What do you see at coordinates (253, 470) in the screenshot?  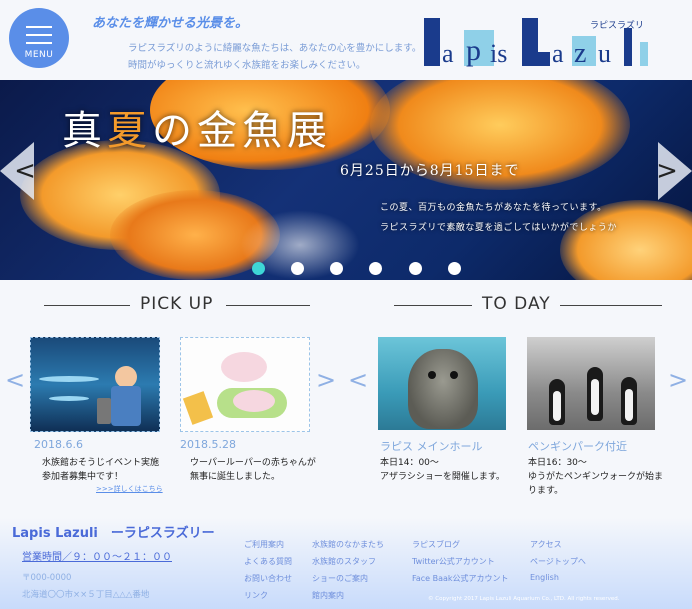 I see `pickup-text-2: ウーパールーパーの赤ちゃんが 無事に誕生しました。` at bounding box center [253, 470].